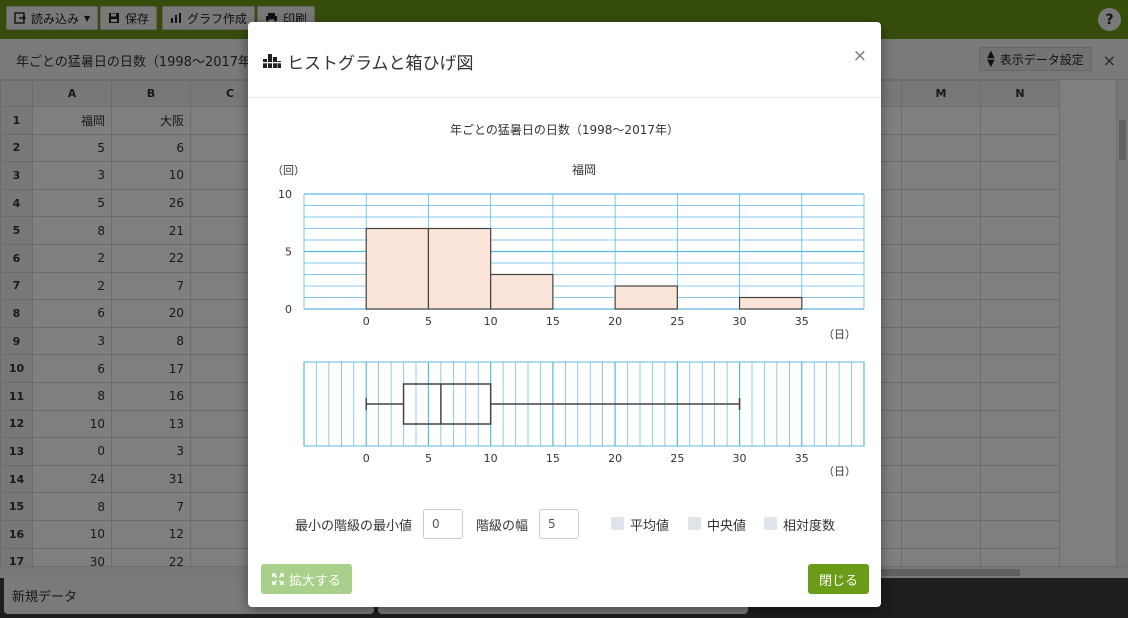  I want to click on zoom-button: 拡大する, so click(307, 579).